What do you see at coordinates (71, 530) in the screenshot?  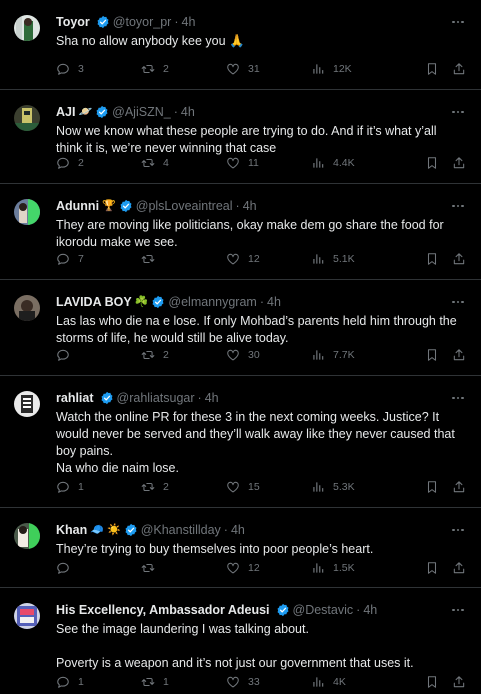 I see `display-name: Khan` at bounding box center [71, 530].